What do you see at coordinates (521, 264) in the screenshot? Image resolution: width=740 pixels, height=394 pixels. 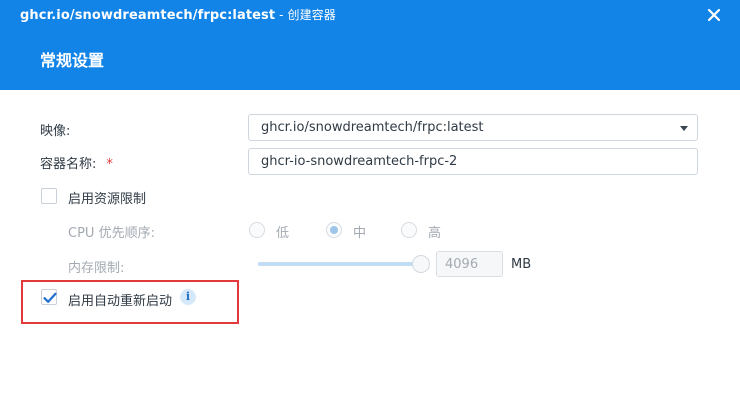 I see `memory-unit: MB` at bounding box center [521, 264].